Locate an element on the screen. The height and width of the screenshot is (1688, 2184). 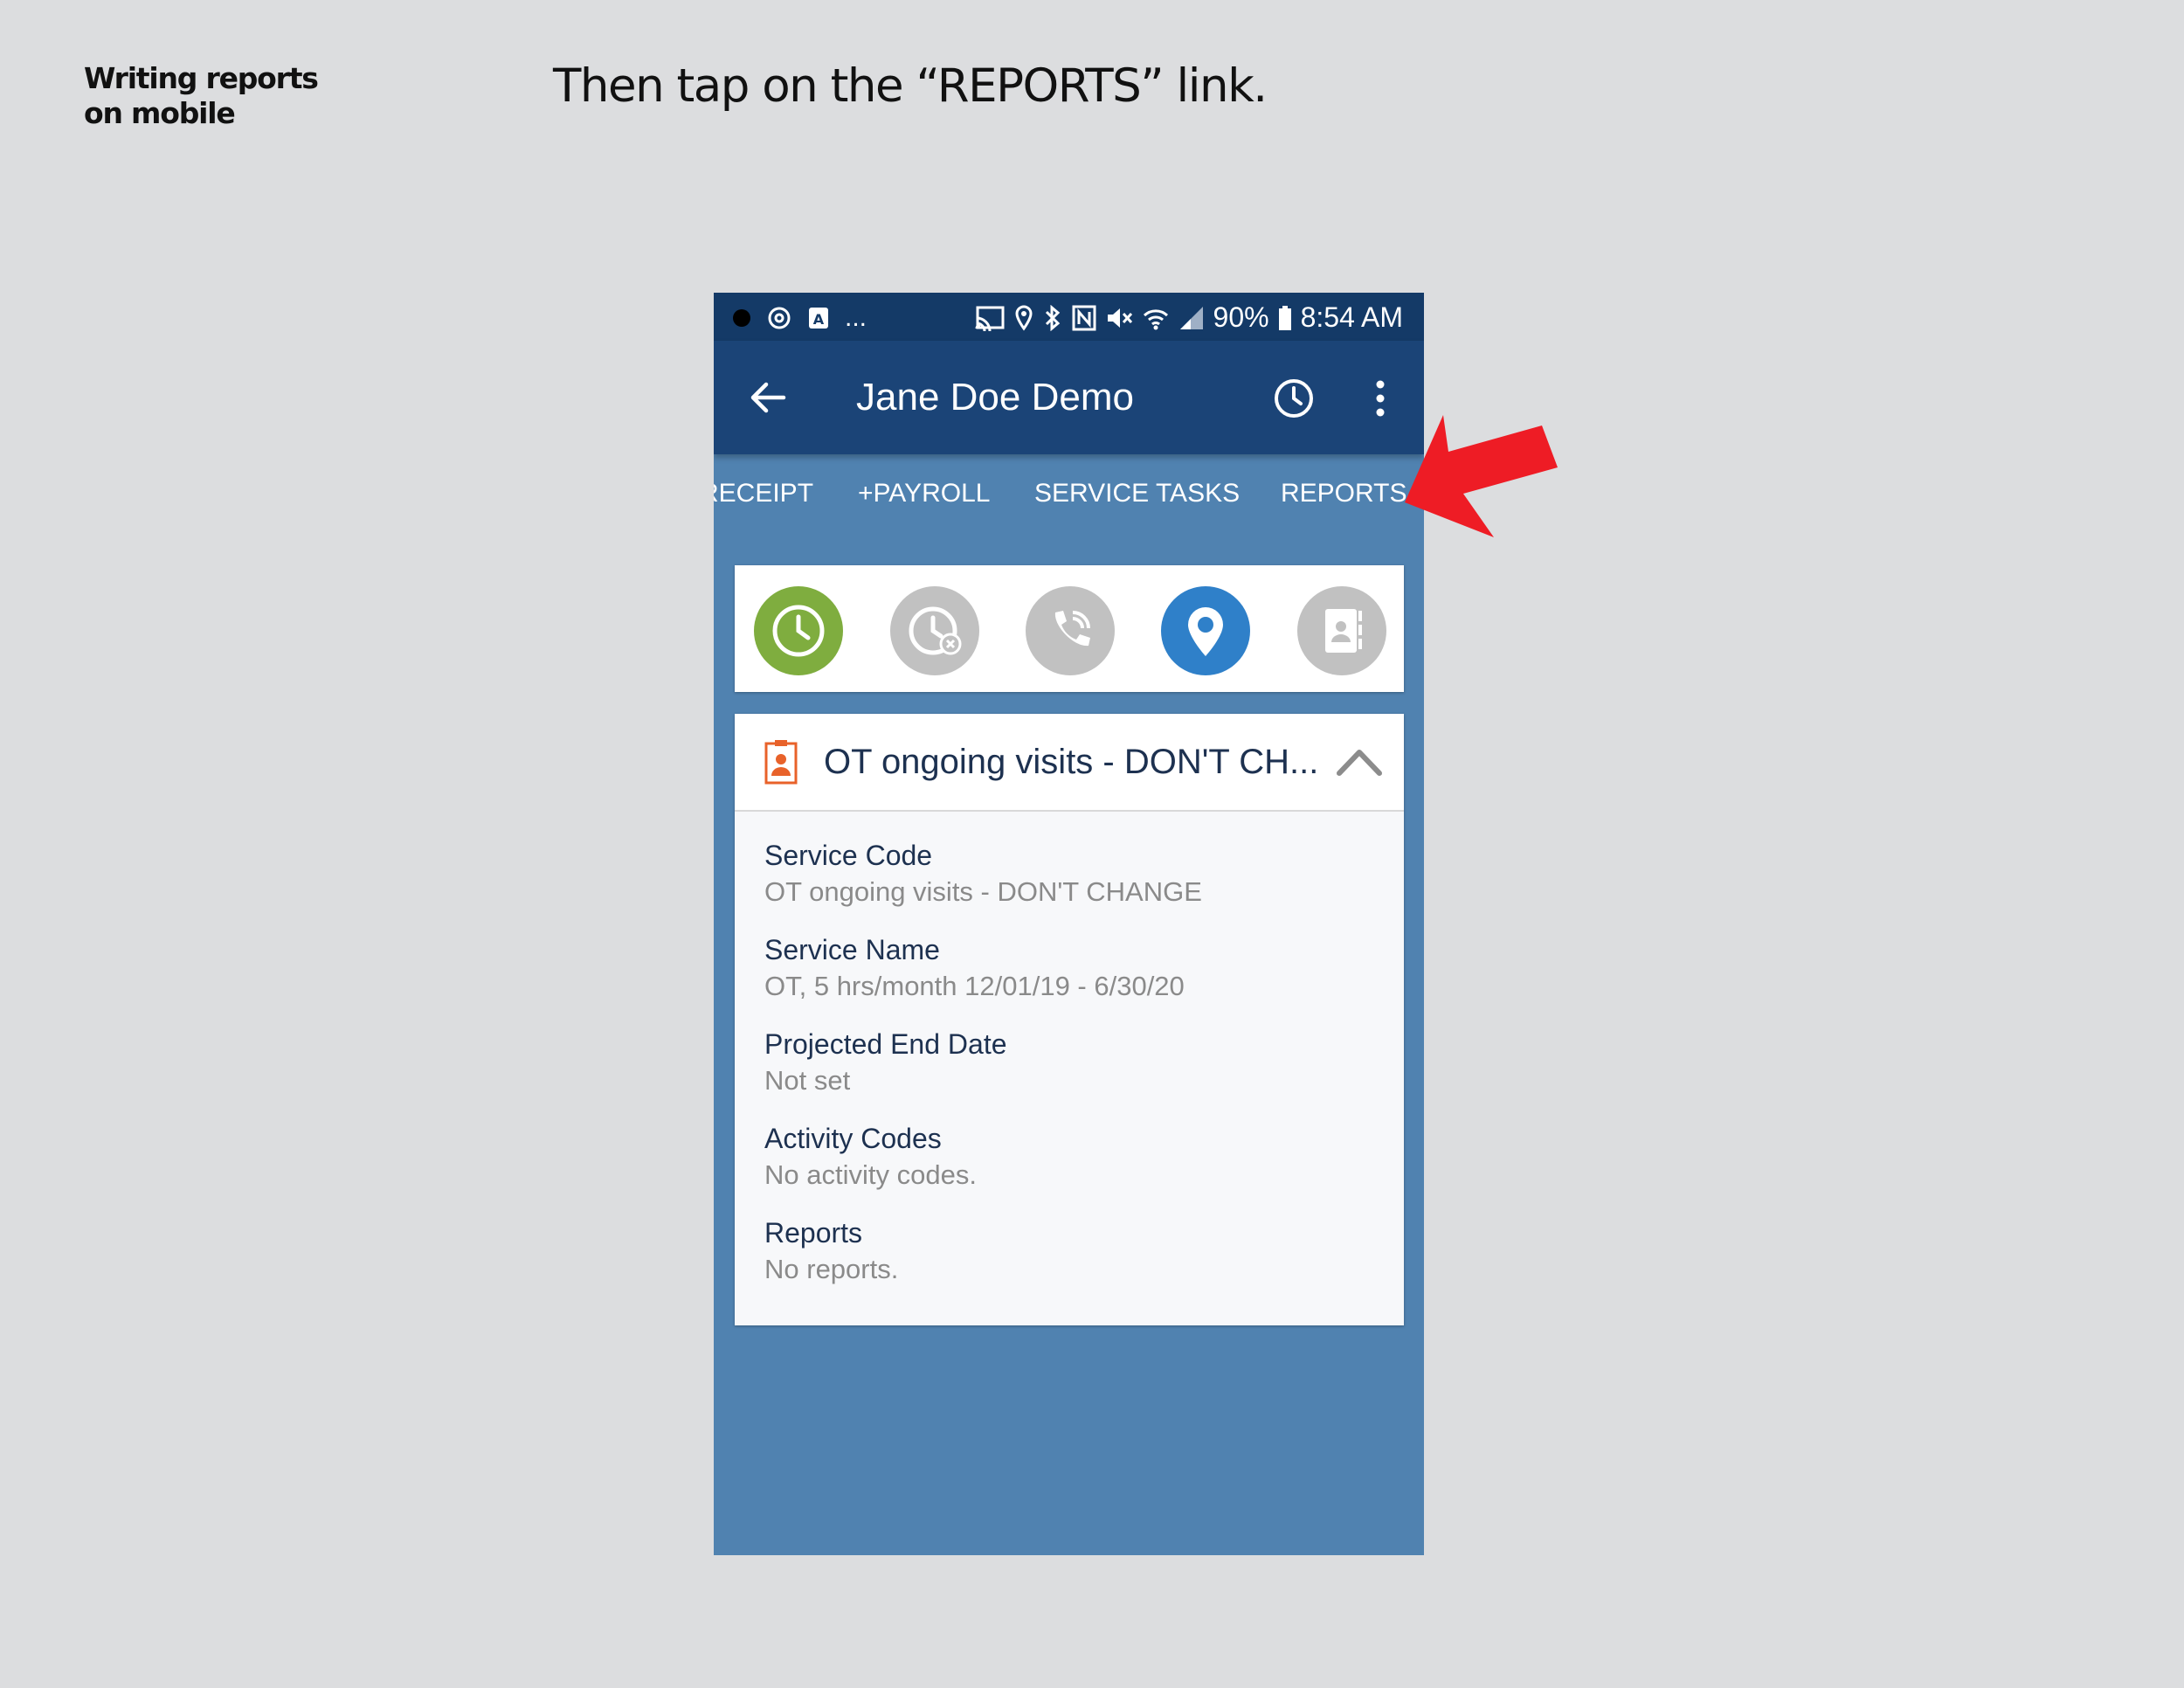
contact-book-icon is located at coordinates (1343, 631).